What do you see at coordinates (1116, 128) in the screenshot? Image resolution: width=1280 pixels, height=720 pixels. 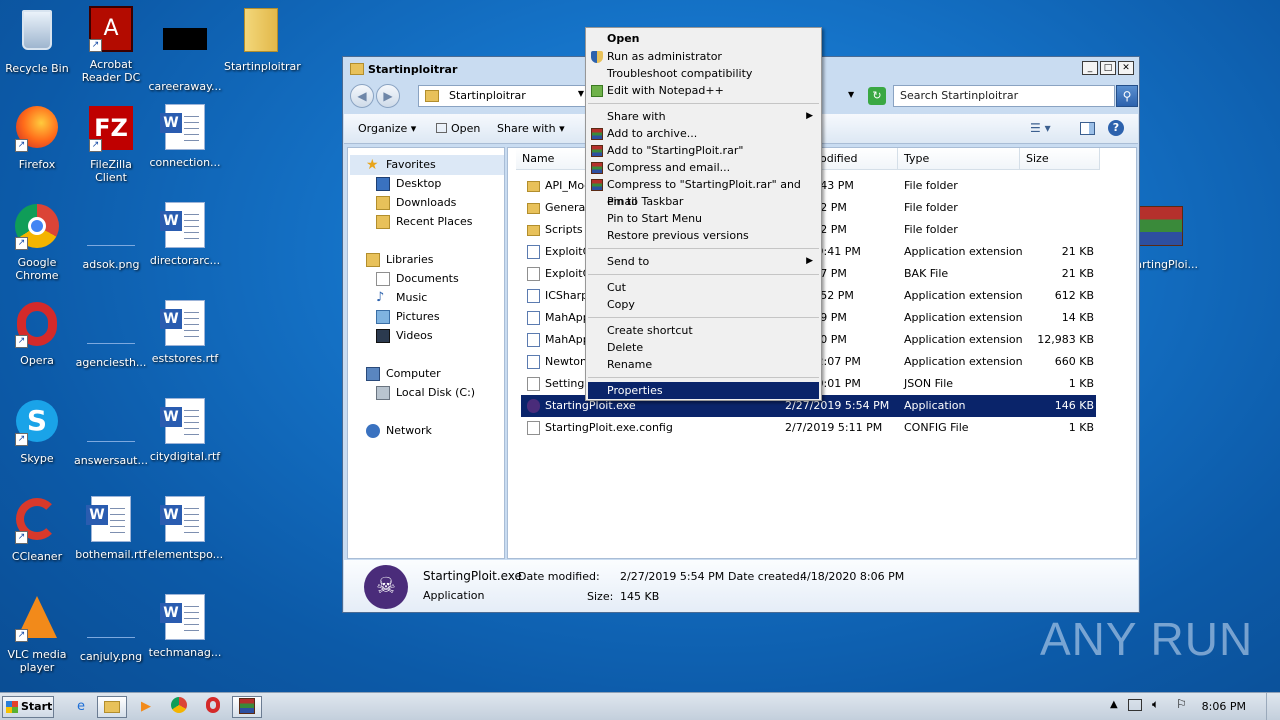 I see `help-icon: ?` at bounding box center [1116, 128].